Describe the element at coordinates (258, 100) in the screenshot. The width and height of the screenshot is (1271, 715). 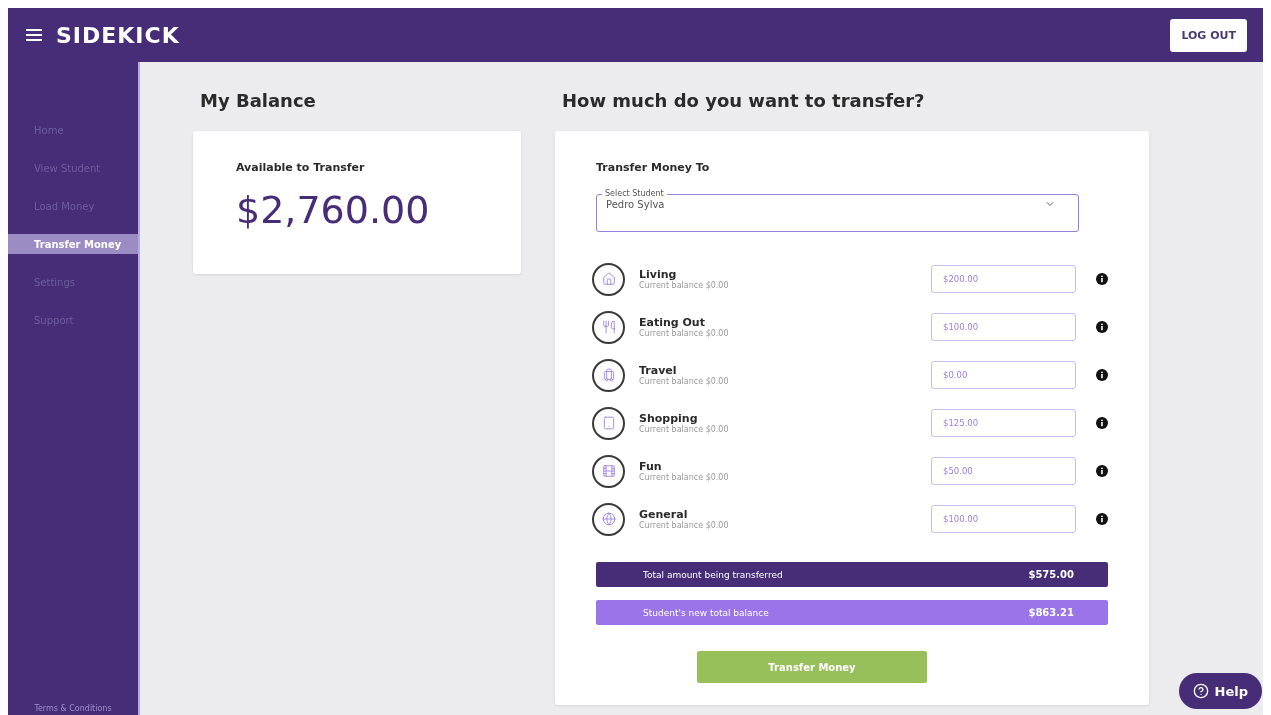
I see `balance-title: My Balance` at that location.